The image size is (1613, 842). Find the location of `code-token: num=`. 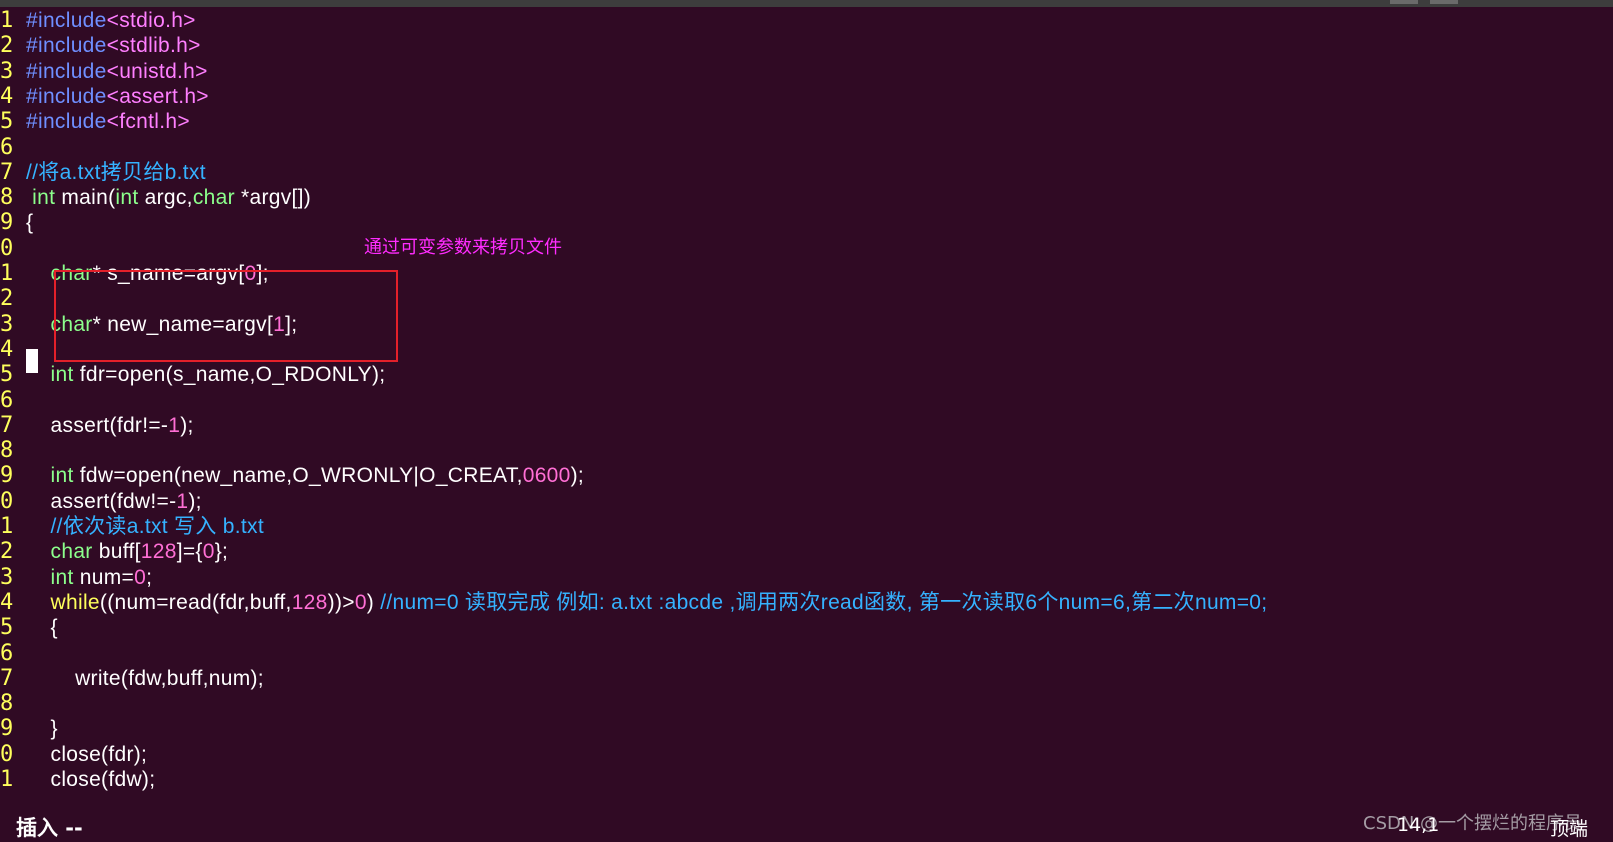

code-token: num= is located at coordinates (104, 577).